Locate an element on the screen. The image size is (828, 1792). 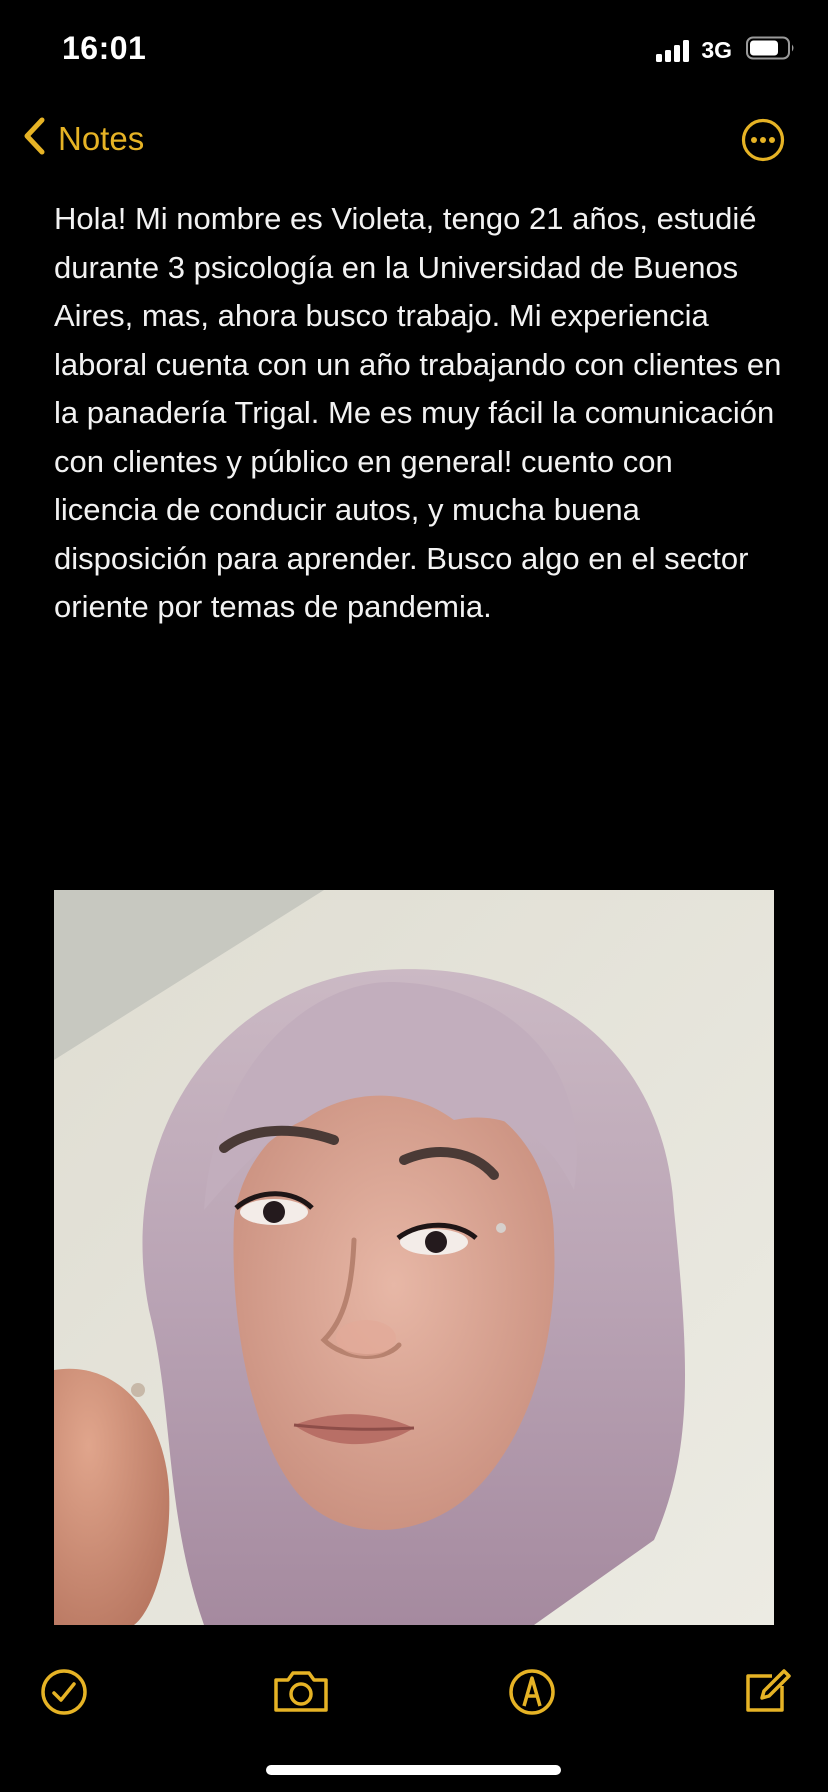
battery-icon is located at coordinates (771, 50).